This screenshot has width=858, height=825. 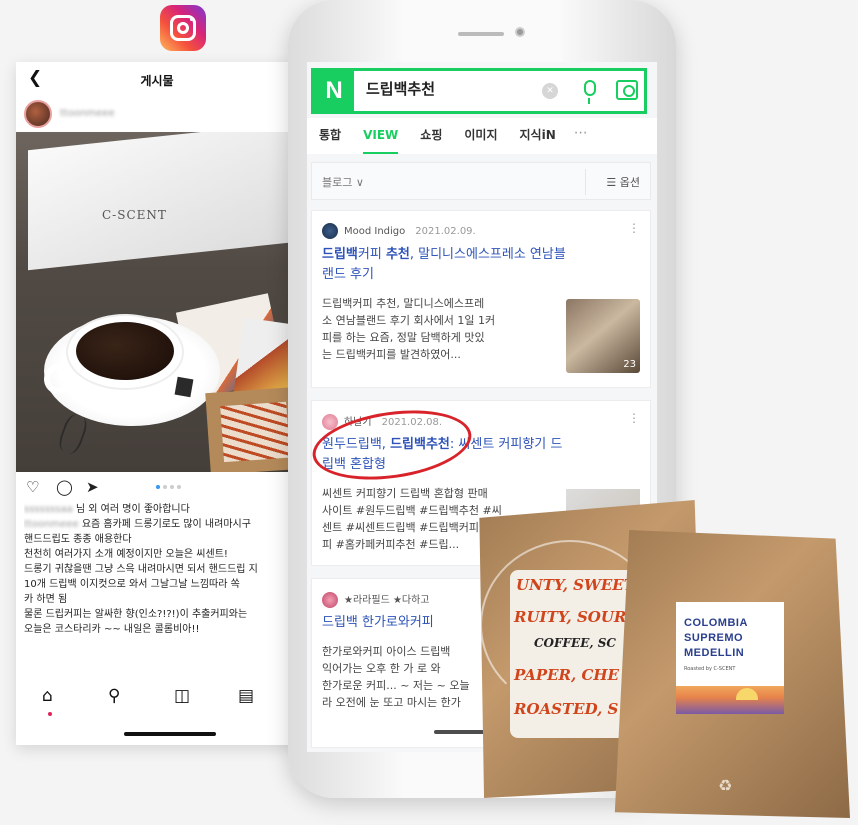 I want to click on home-indicator, so click(x=170, y=734).